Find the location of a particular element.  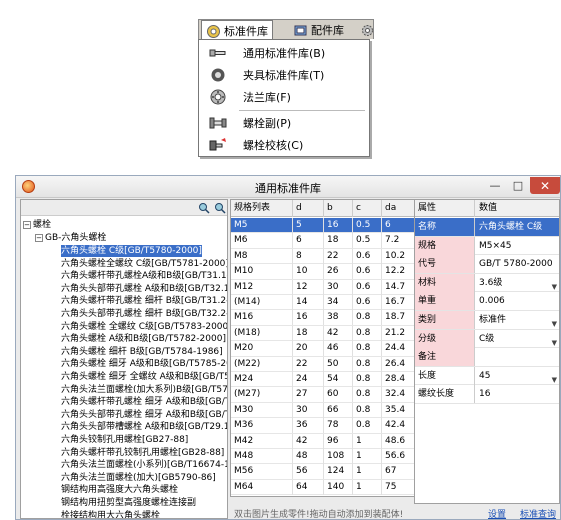

tree-item: 六角头螺杆带孔螺栓 细杆 B级[GB/T31.2-88] is located at coordinates (144, 301).